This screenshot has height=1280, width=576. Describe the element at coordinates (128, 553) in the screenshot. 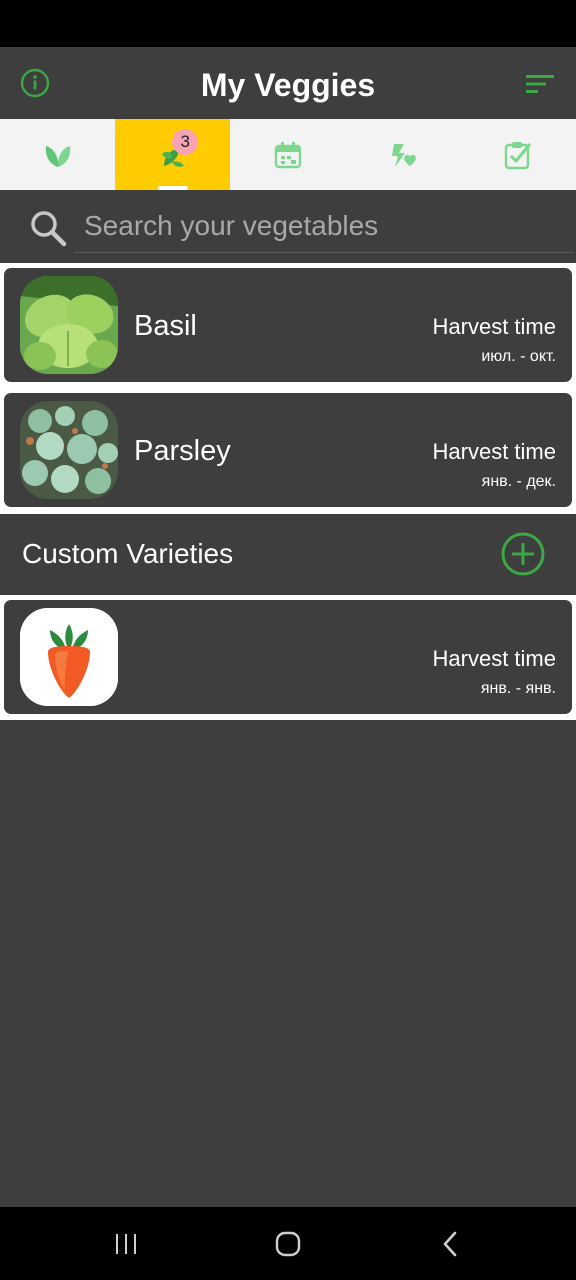

I see `custom-varieties-title: Custom Varieties` at that location.